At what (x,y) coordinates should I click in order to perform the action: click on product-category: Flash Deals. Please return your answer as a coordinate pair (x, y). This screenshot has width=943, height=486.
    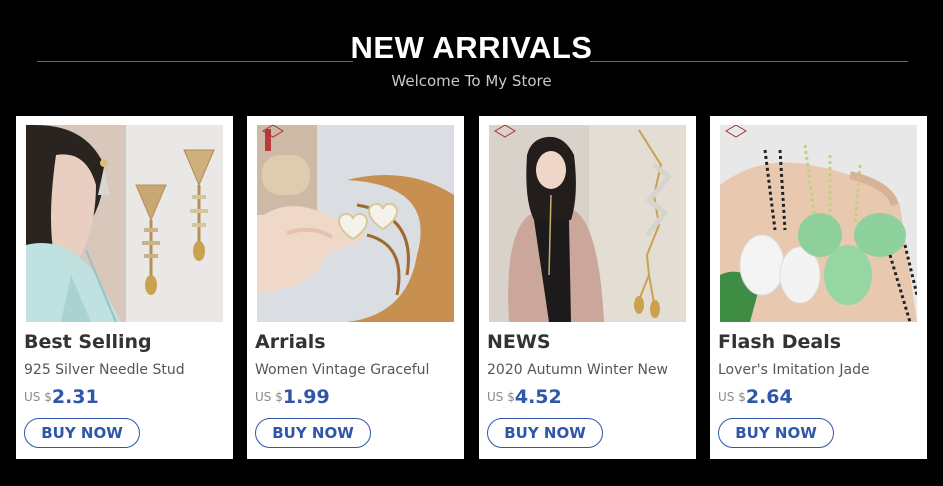
    Looking at the image, I should click on (780, 342).